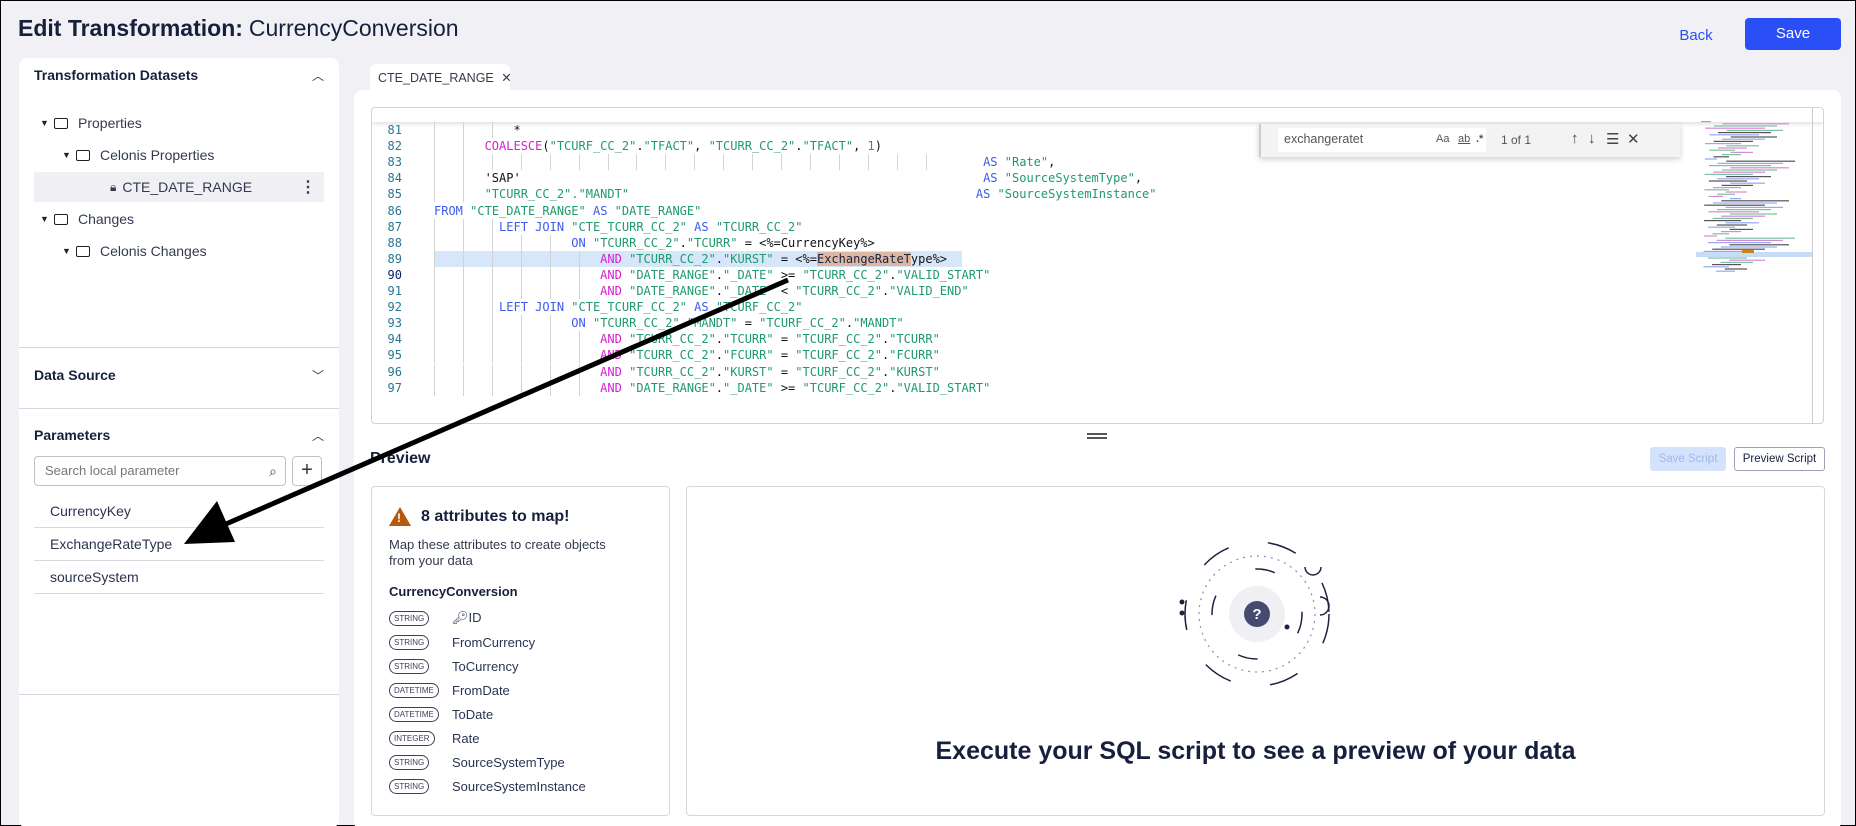 Image resolution: width=1856 pixels, height=826 pixels. What do you see at coordinates (1026, 162) in the screenshot?
I see `code-token: "Rate"` at bounding box center [1026, 162].